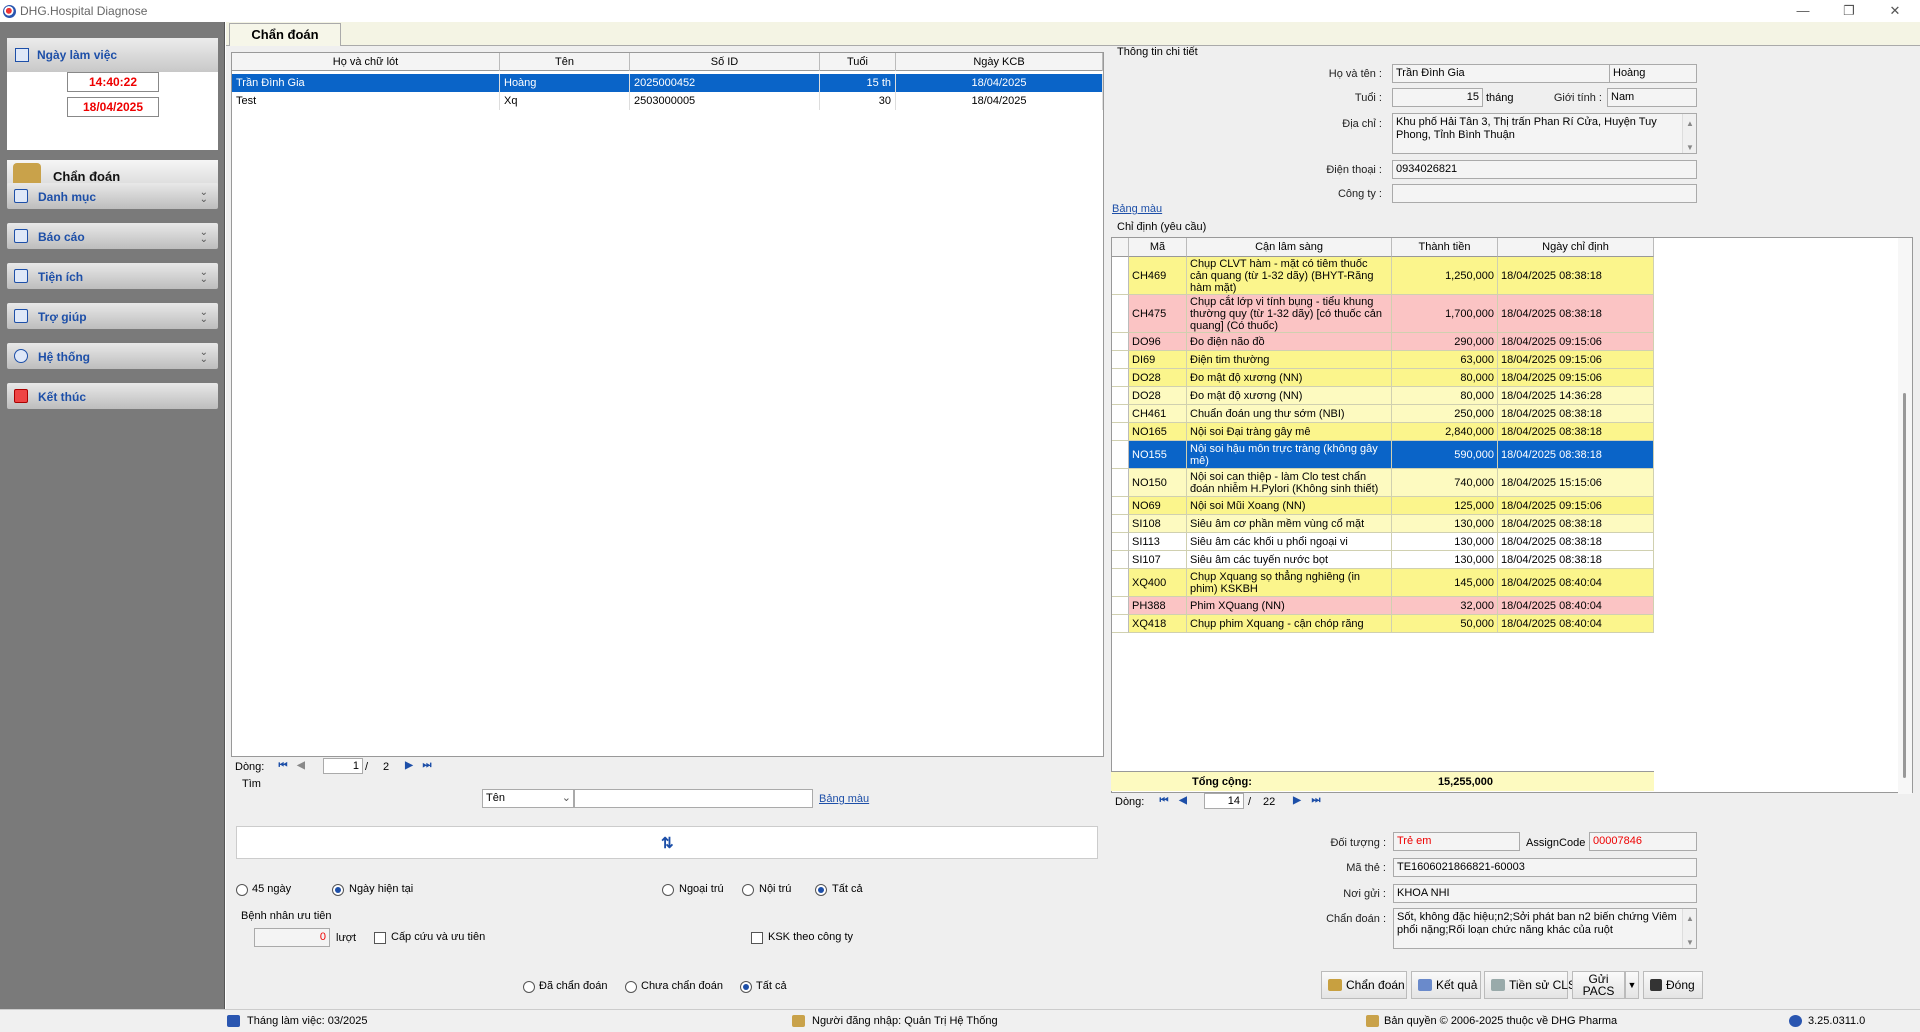 The image size is (1920, 1032). Describe the element at coordinates (999, 101) in the screenshot. I see `cell: 18/04/2025` at that location.